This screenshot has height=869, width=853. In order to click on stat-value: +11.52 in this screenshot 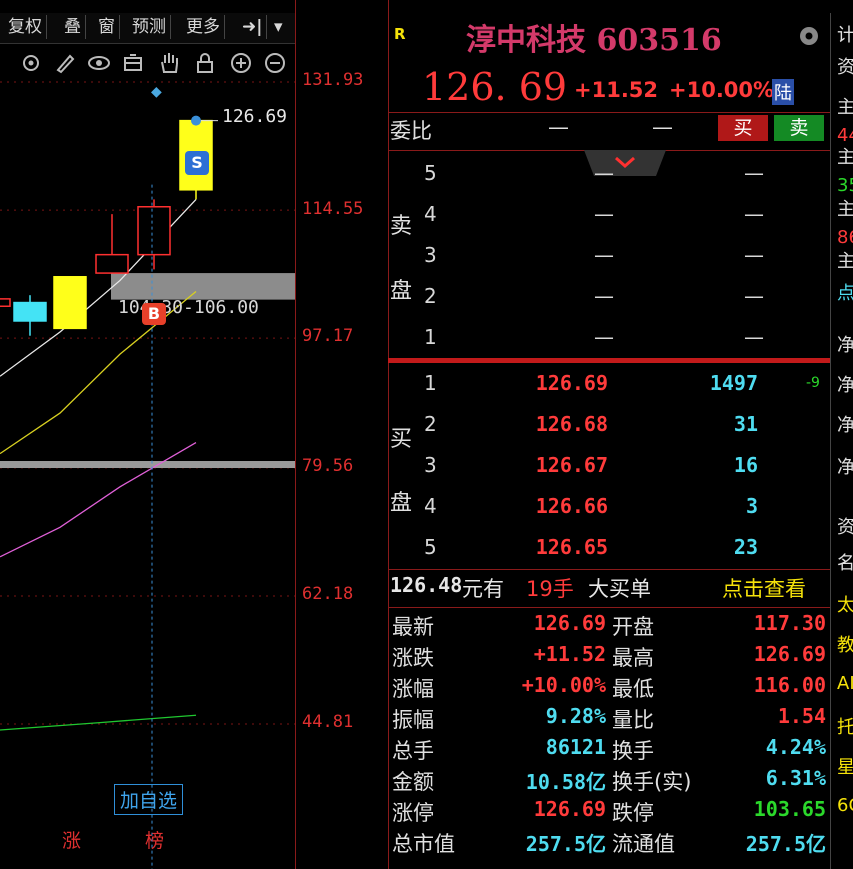, I will do `click(569, 654)`.